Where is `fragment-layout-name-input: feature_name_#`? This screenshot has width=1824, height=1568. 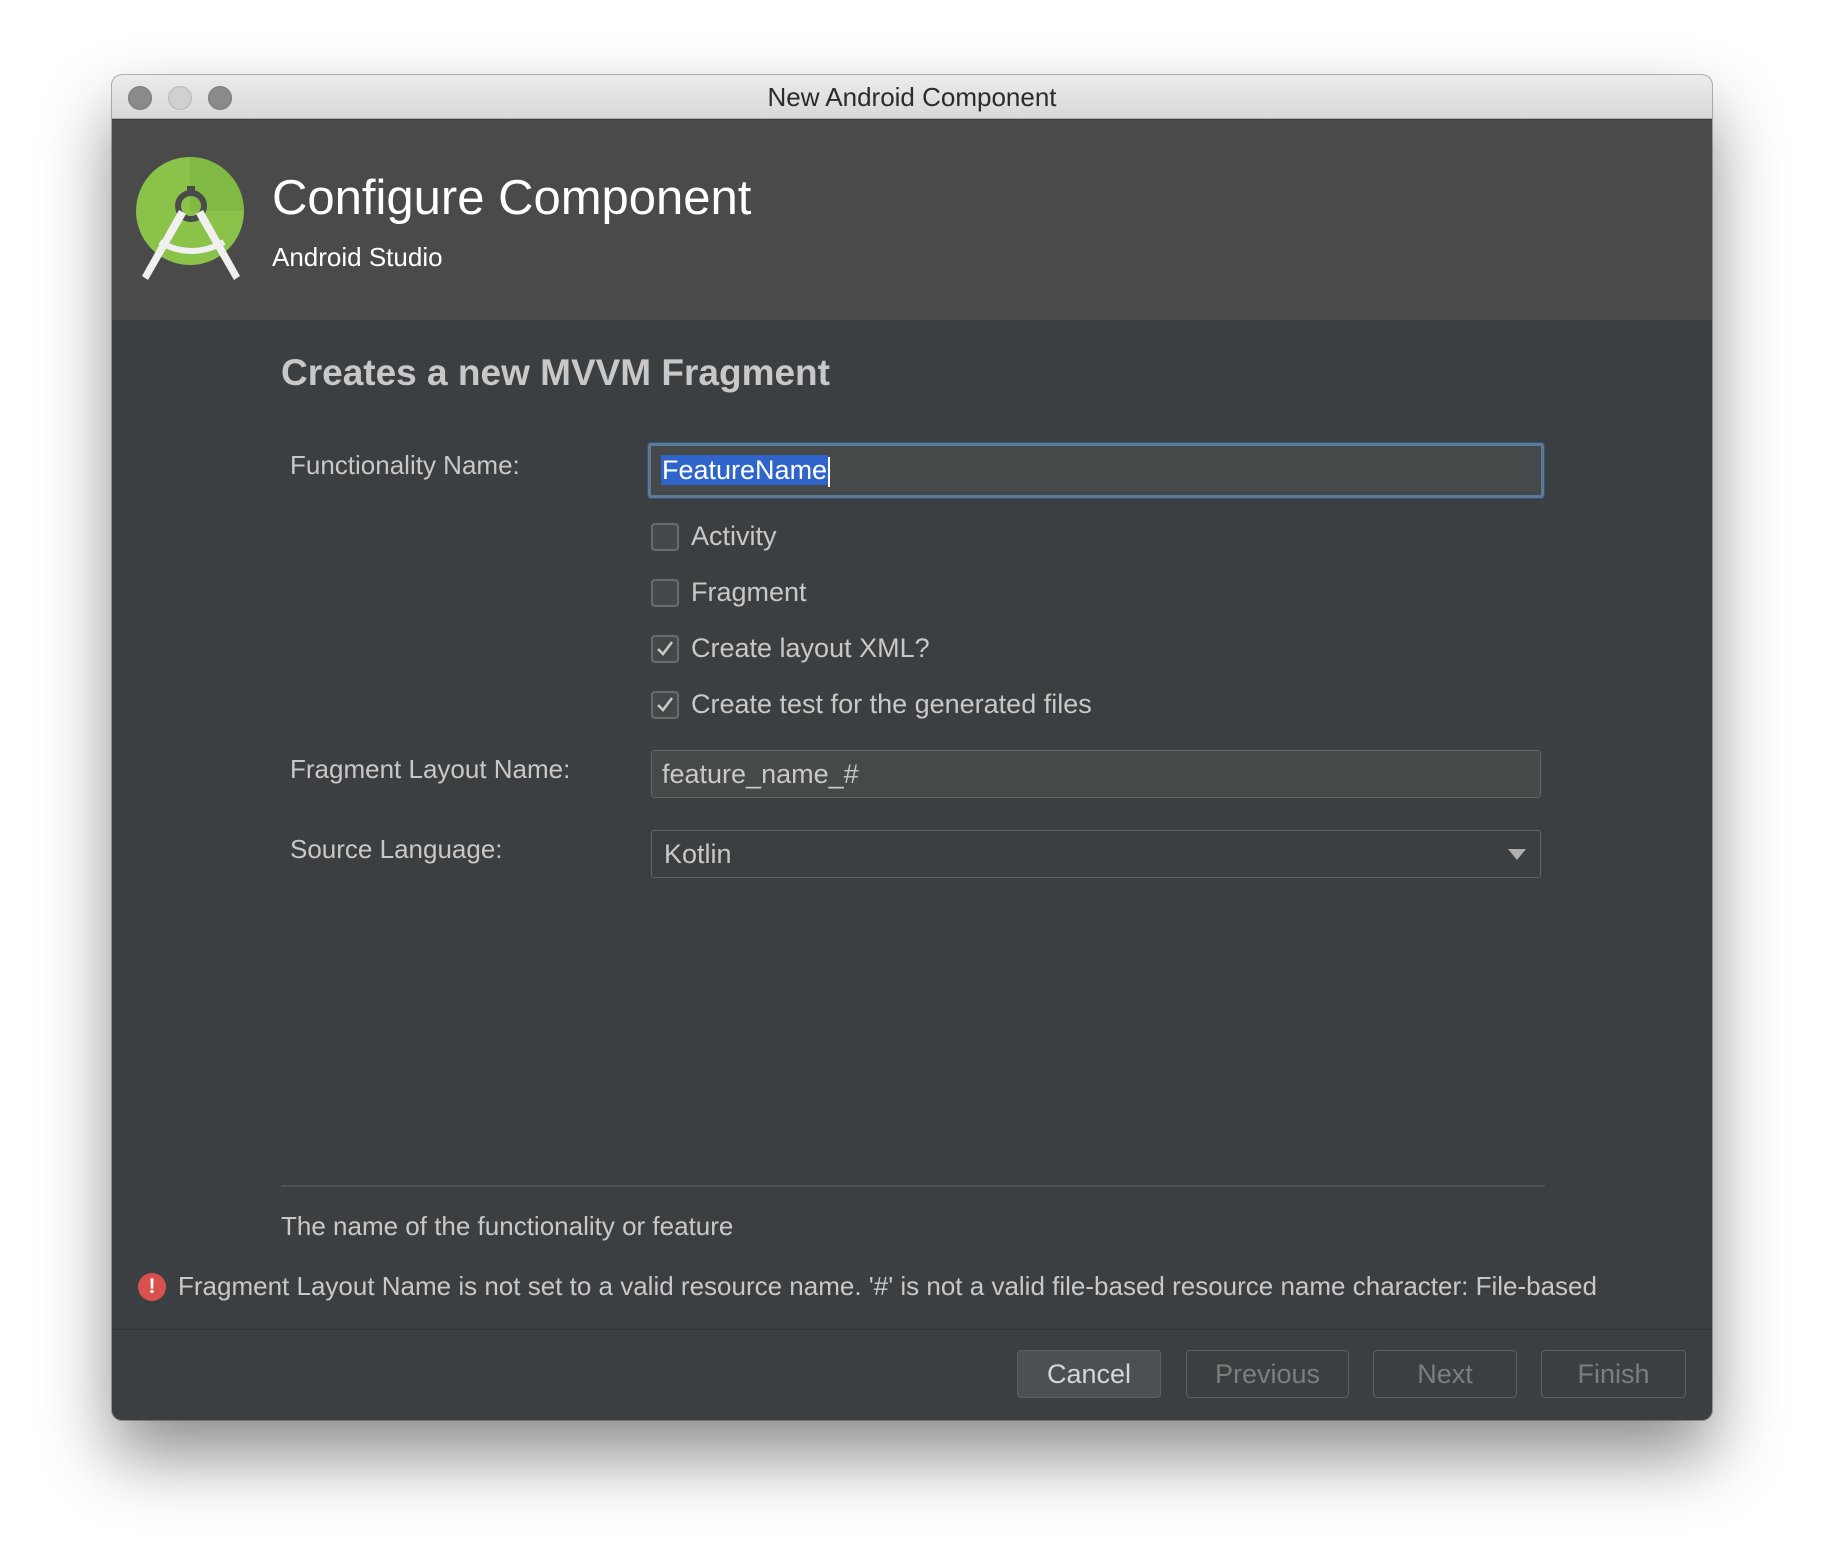 fragment-layout-name-input: feature_name_# is located at coordinates (1096, 774).